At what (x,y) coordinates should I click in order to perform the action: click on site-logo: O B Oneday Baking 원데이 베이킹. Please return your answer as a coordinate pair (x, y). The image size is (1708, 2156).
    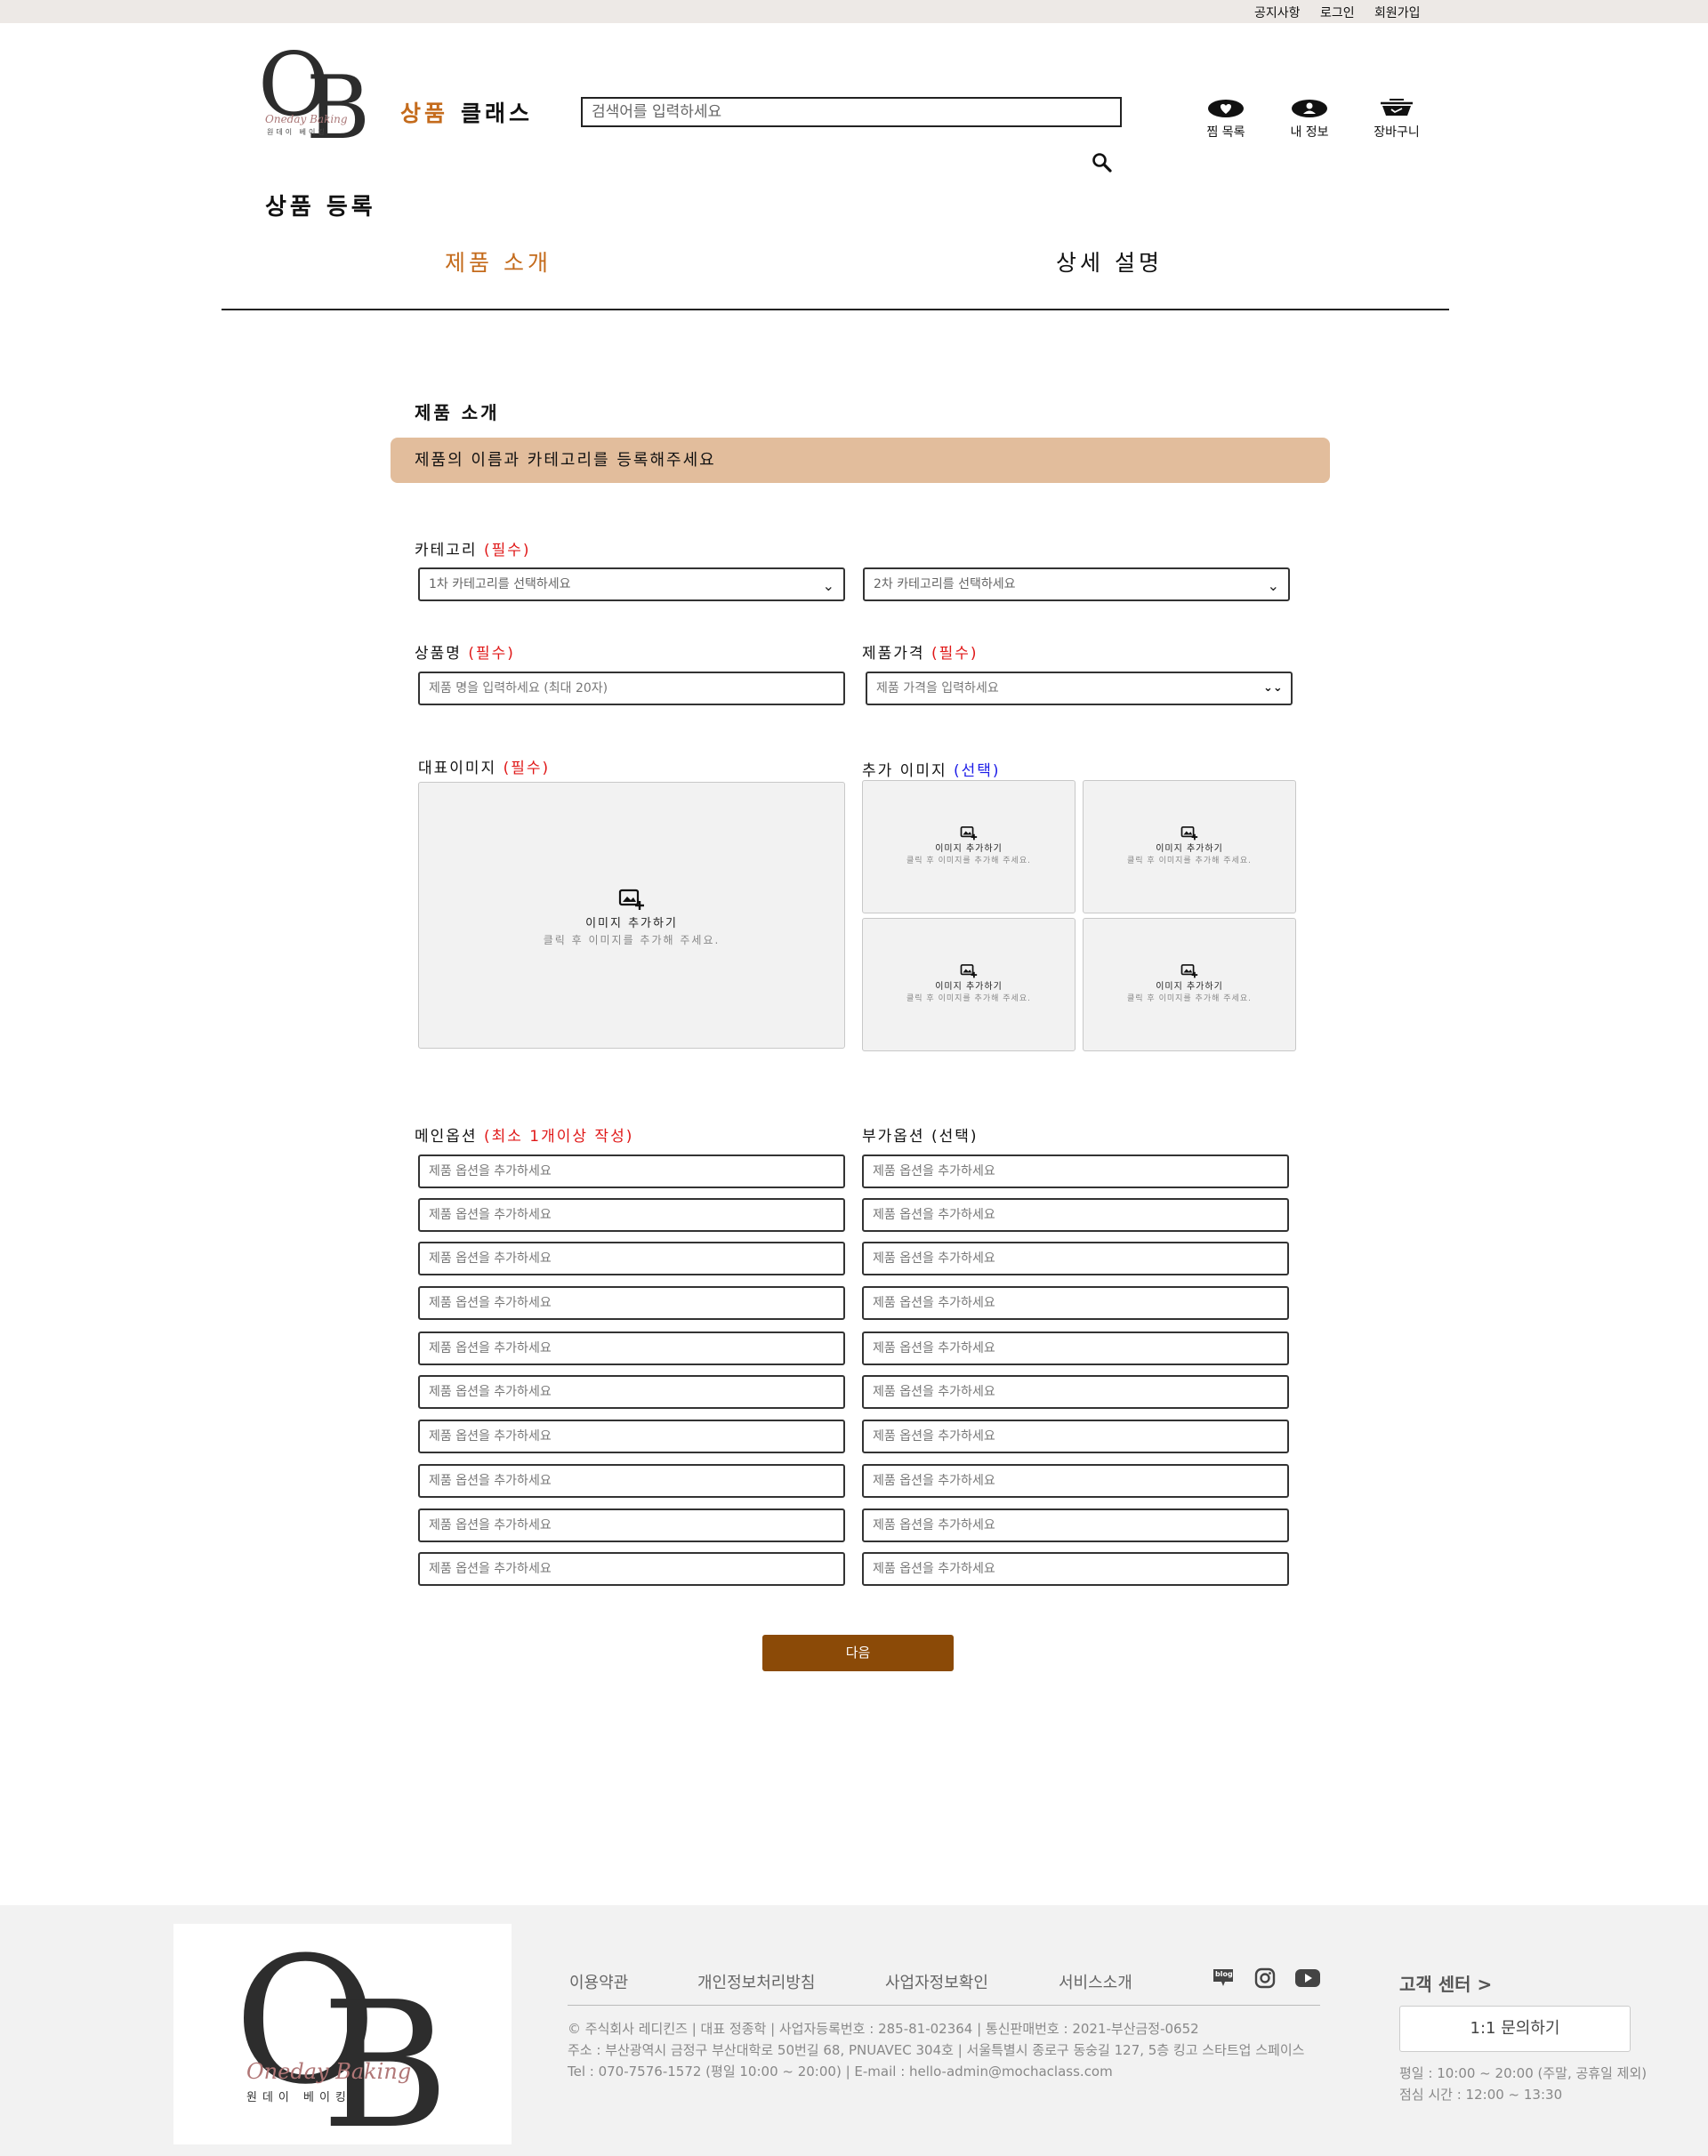
    Looking at the image, I should click on (314, 101).